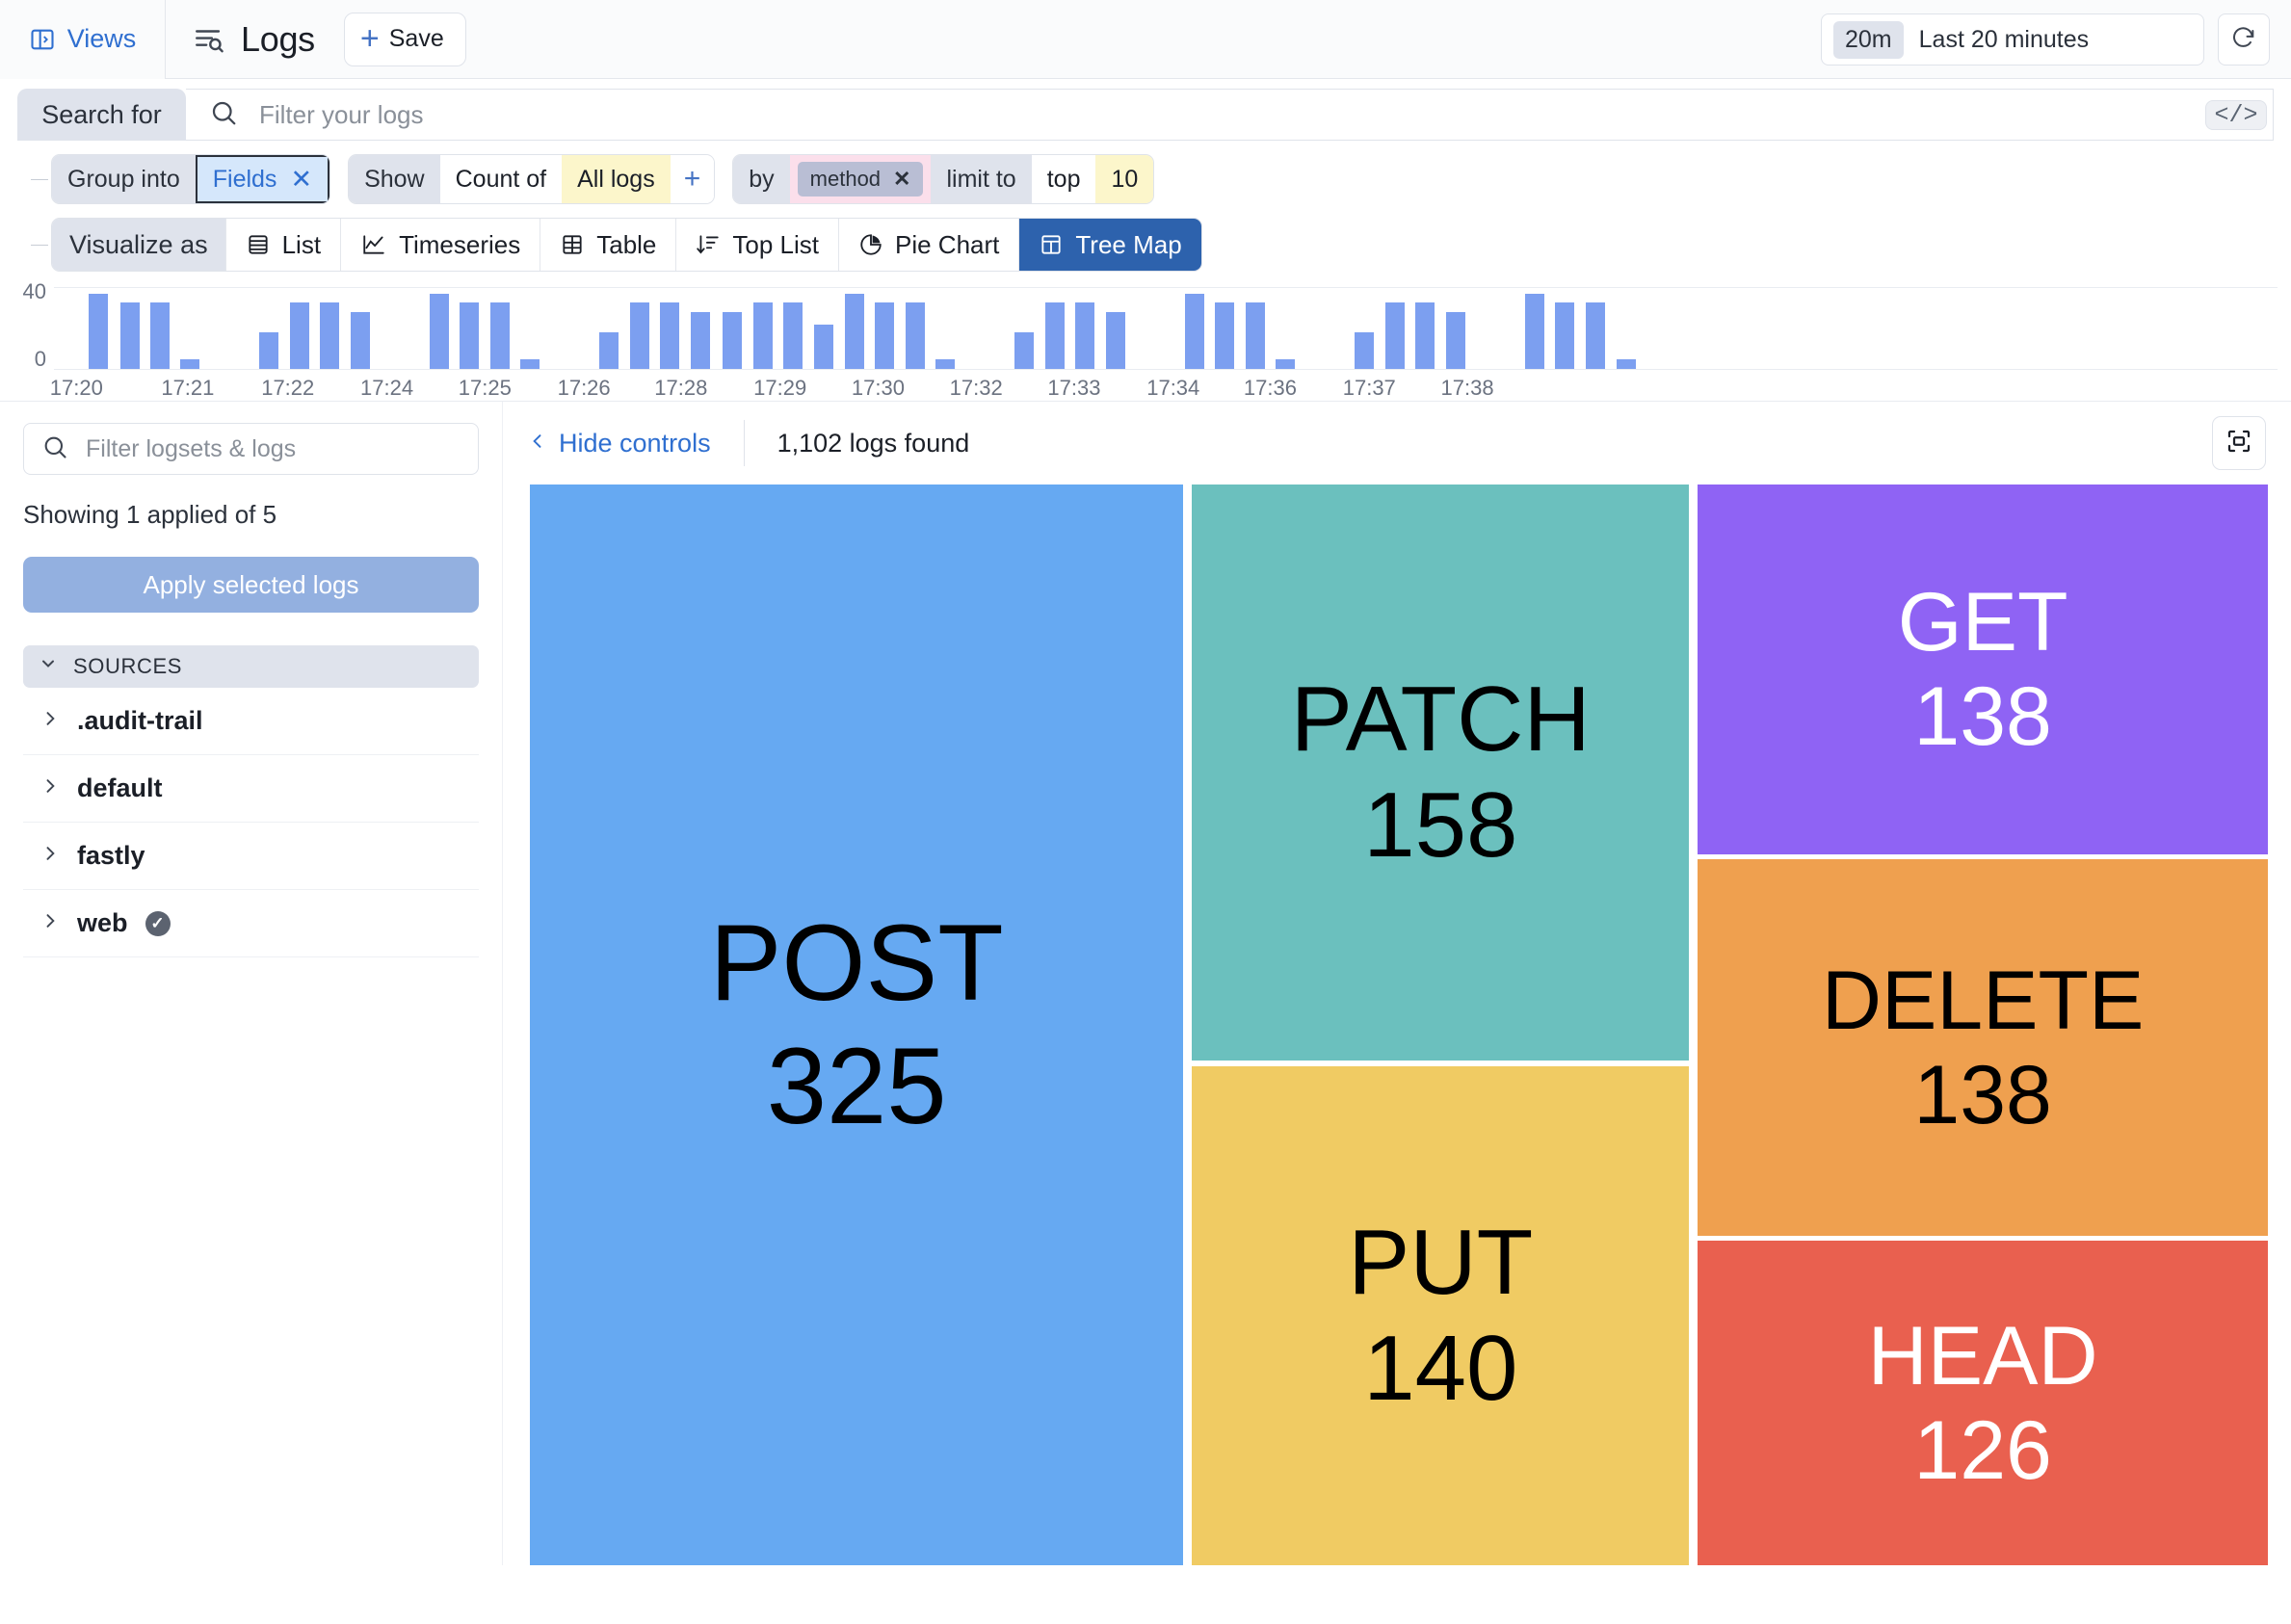 The height and width of the screenshot is (1624, 2291). I want to click on show-aggregation: Count of, so click(501, 179).